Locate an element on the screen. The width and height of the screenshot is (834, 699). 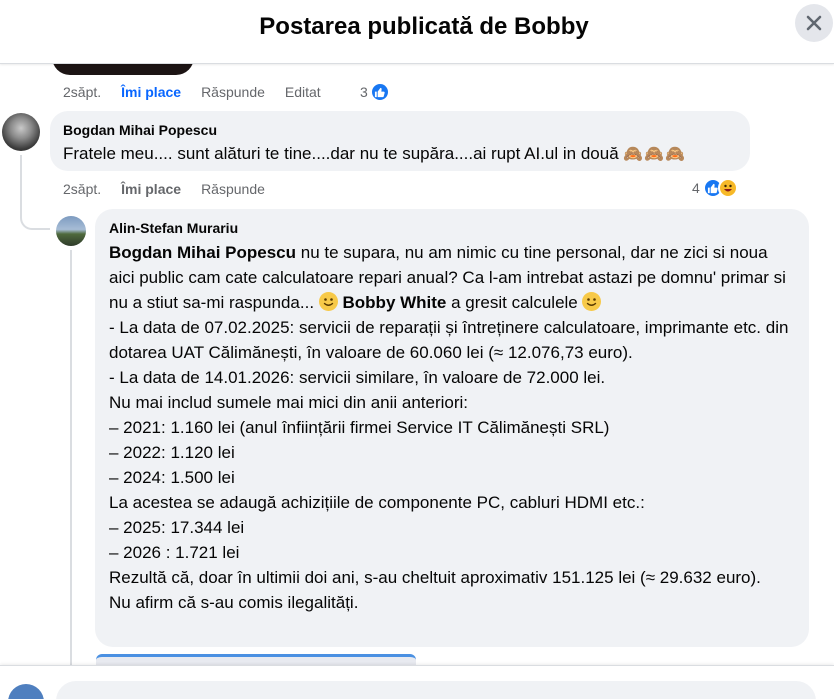
comment-actions: 2săpt. Îmi place Răspunde is located at coordinates (174, 189).